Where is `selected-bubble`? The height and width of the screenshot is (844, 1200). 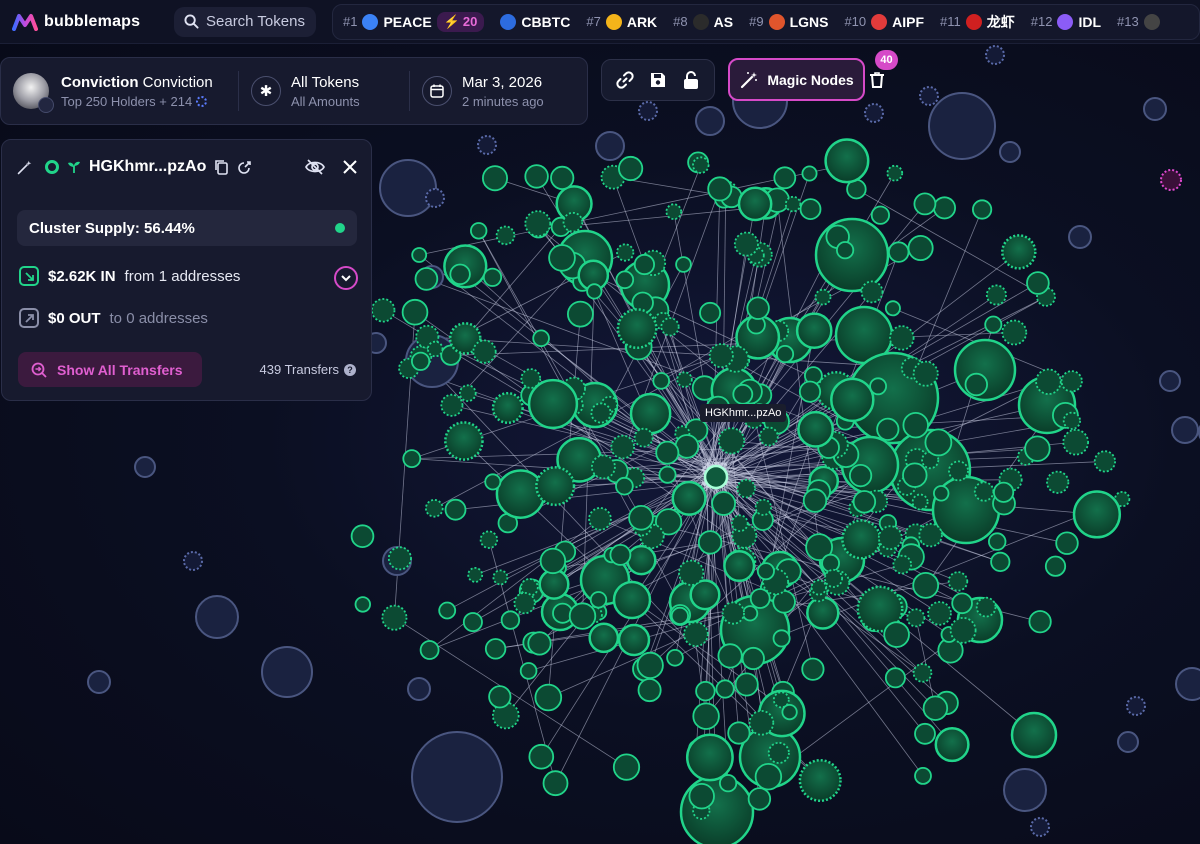 selected-bubble is located at coordinates (716, 477).